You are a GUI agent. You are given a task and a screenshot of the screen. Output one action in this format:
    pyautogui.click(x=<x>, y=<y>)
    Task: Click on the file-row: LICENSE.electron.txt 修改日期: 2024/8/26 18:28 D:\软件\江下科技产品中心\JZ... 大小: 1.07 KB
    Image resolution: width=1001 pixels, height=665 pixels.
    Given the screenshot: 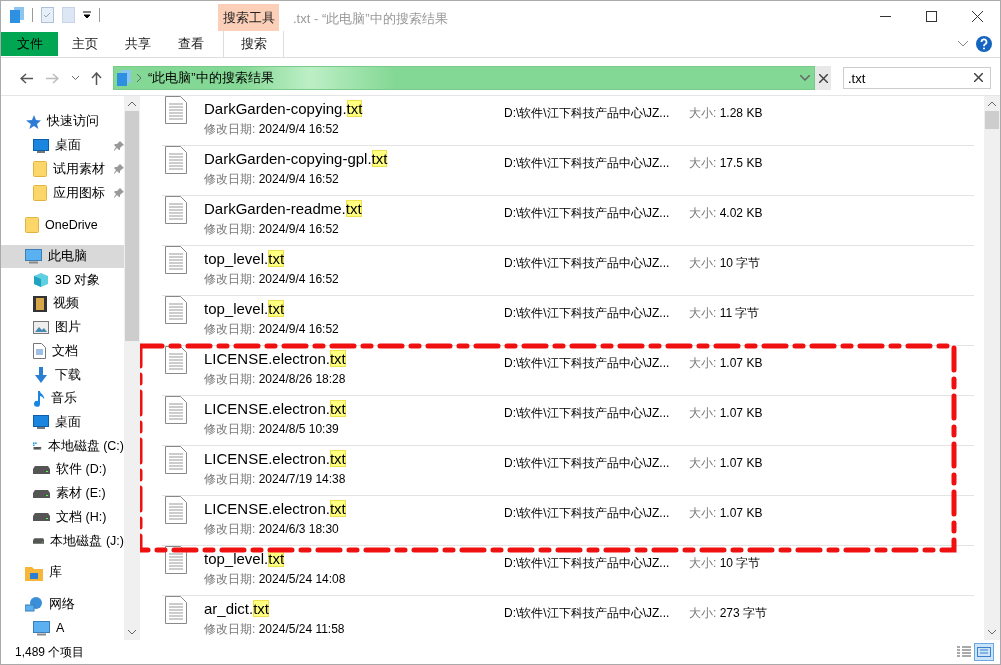 What is the action you would take?
    pyautogui.click(x=568, y=371)
    